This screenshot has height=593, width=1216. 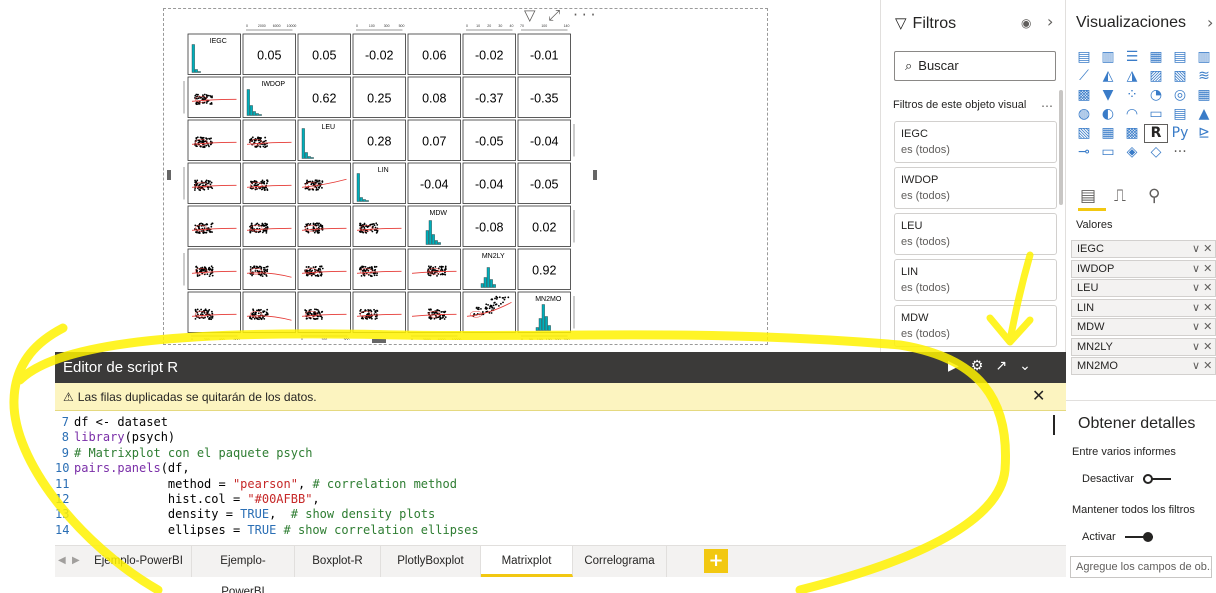 What do you see at coordinates (169, 175) in the screenshot?
I see `resize-handle-left` at bounding box center [169, 175].